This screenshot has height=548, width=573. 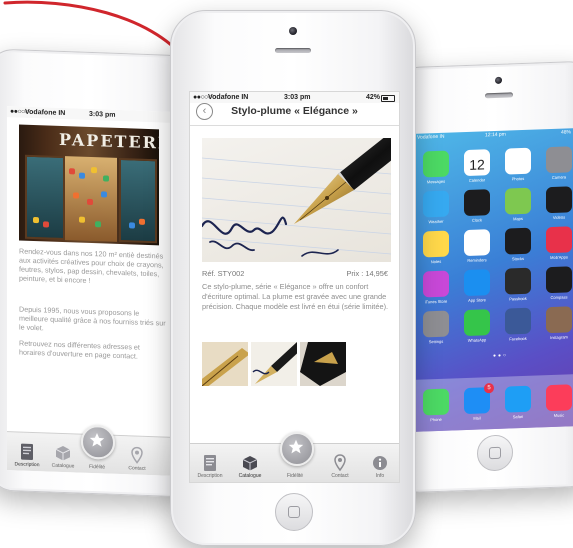 What do you see at coordinates (477, 418) in the screenshot?
I see `app-label: Mail` at bounding box center [477, 418].